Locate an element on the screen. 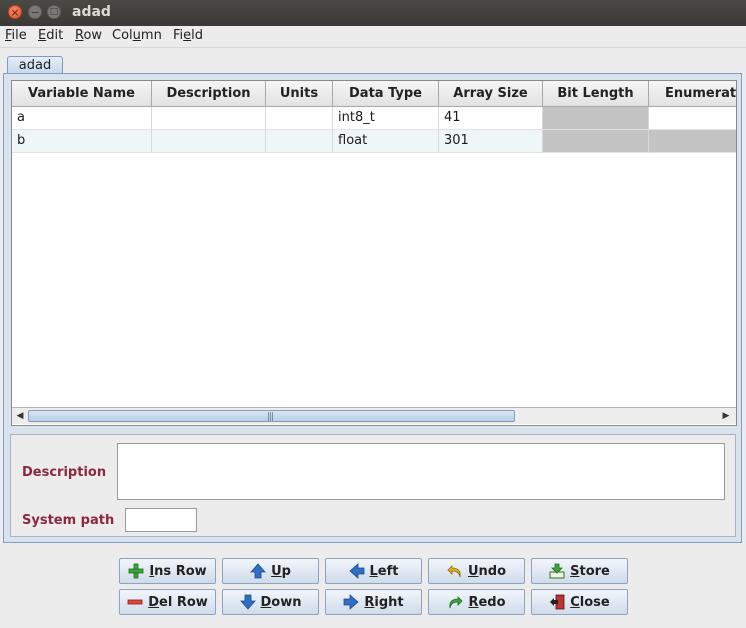 The width and height of the screenshot is (746, 628). move-left-button: Left is located at coordinates (373, 571).